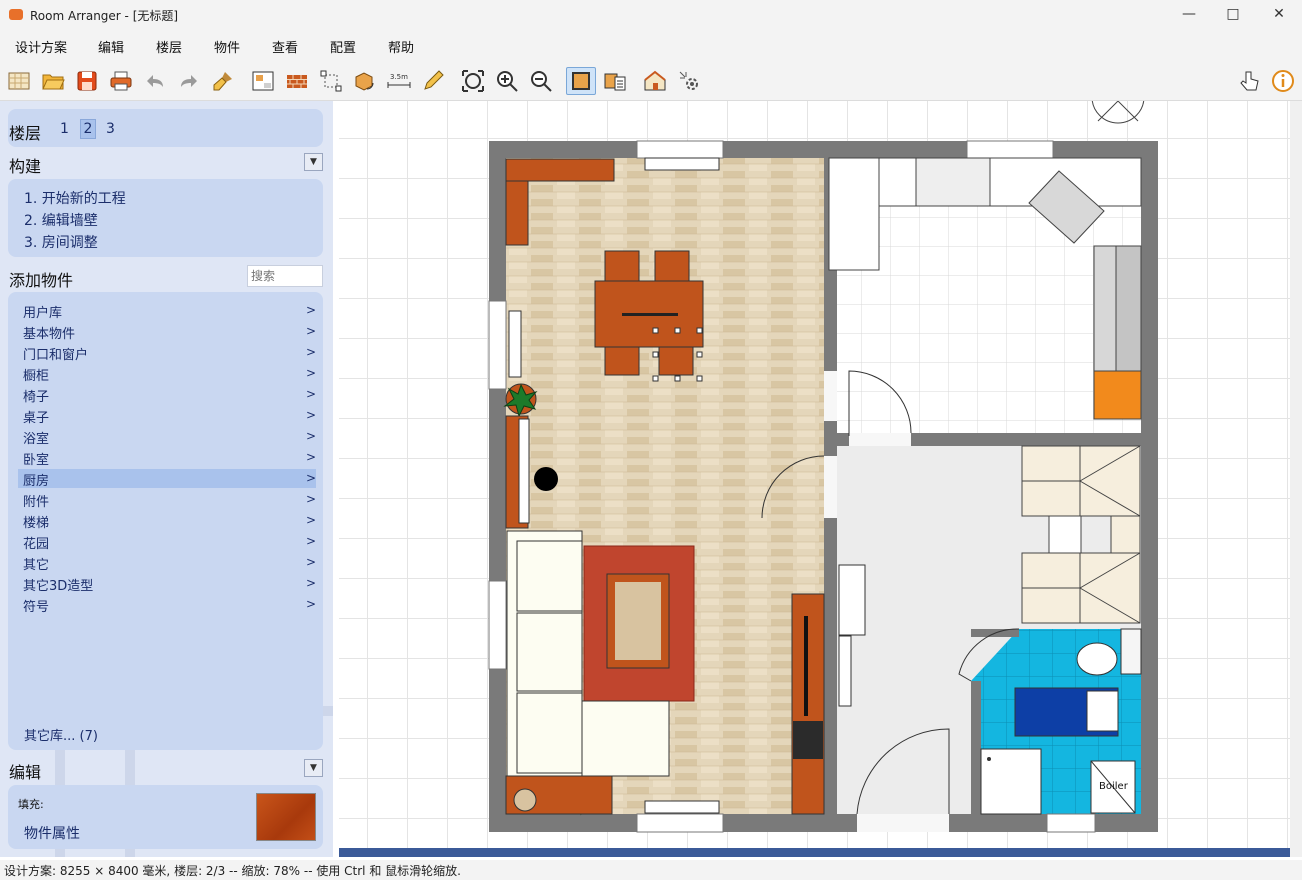 Image resolution: width=1302 pixels, height=882 pixels. What do you see at coordinates (61, 242) in the screenshot?
I see `step-adjust-rooms: 3. 房间调整` at bounding box center [61, 242].